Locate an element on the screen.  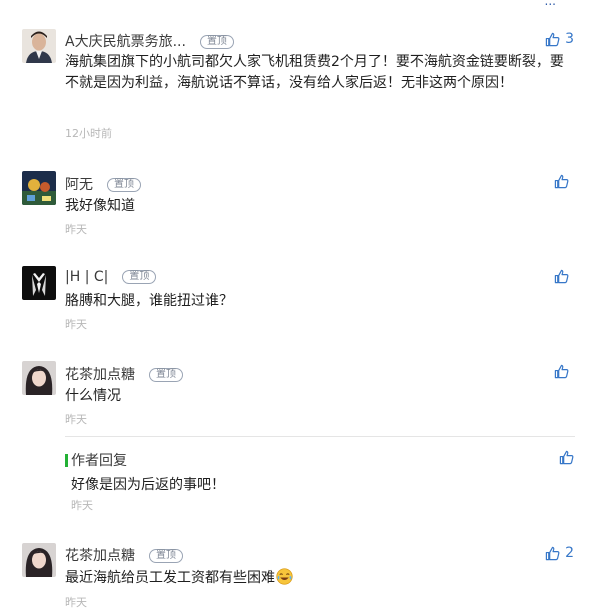
author-reply-label: 作者回复 is located at coordinates (99, 461).